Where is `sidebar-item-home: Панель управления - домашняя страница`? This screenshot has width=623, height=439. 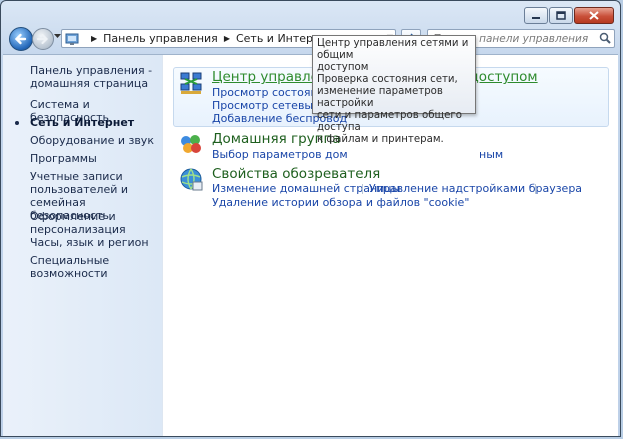
sidebar-item-home: Панель управления - домашняя страница is located at coordinates (91, 77).